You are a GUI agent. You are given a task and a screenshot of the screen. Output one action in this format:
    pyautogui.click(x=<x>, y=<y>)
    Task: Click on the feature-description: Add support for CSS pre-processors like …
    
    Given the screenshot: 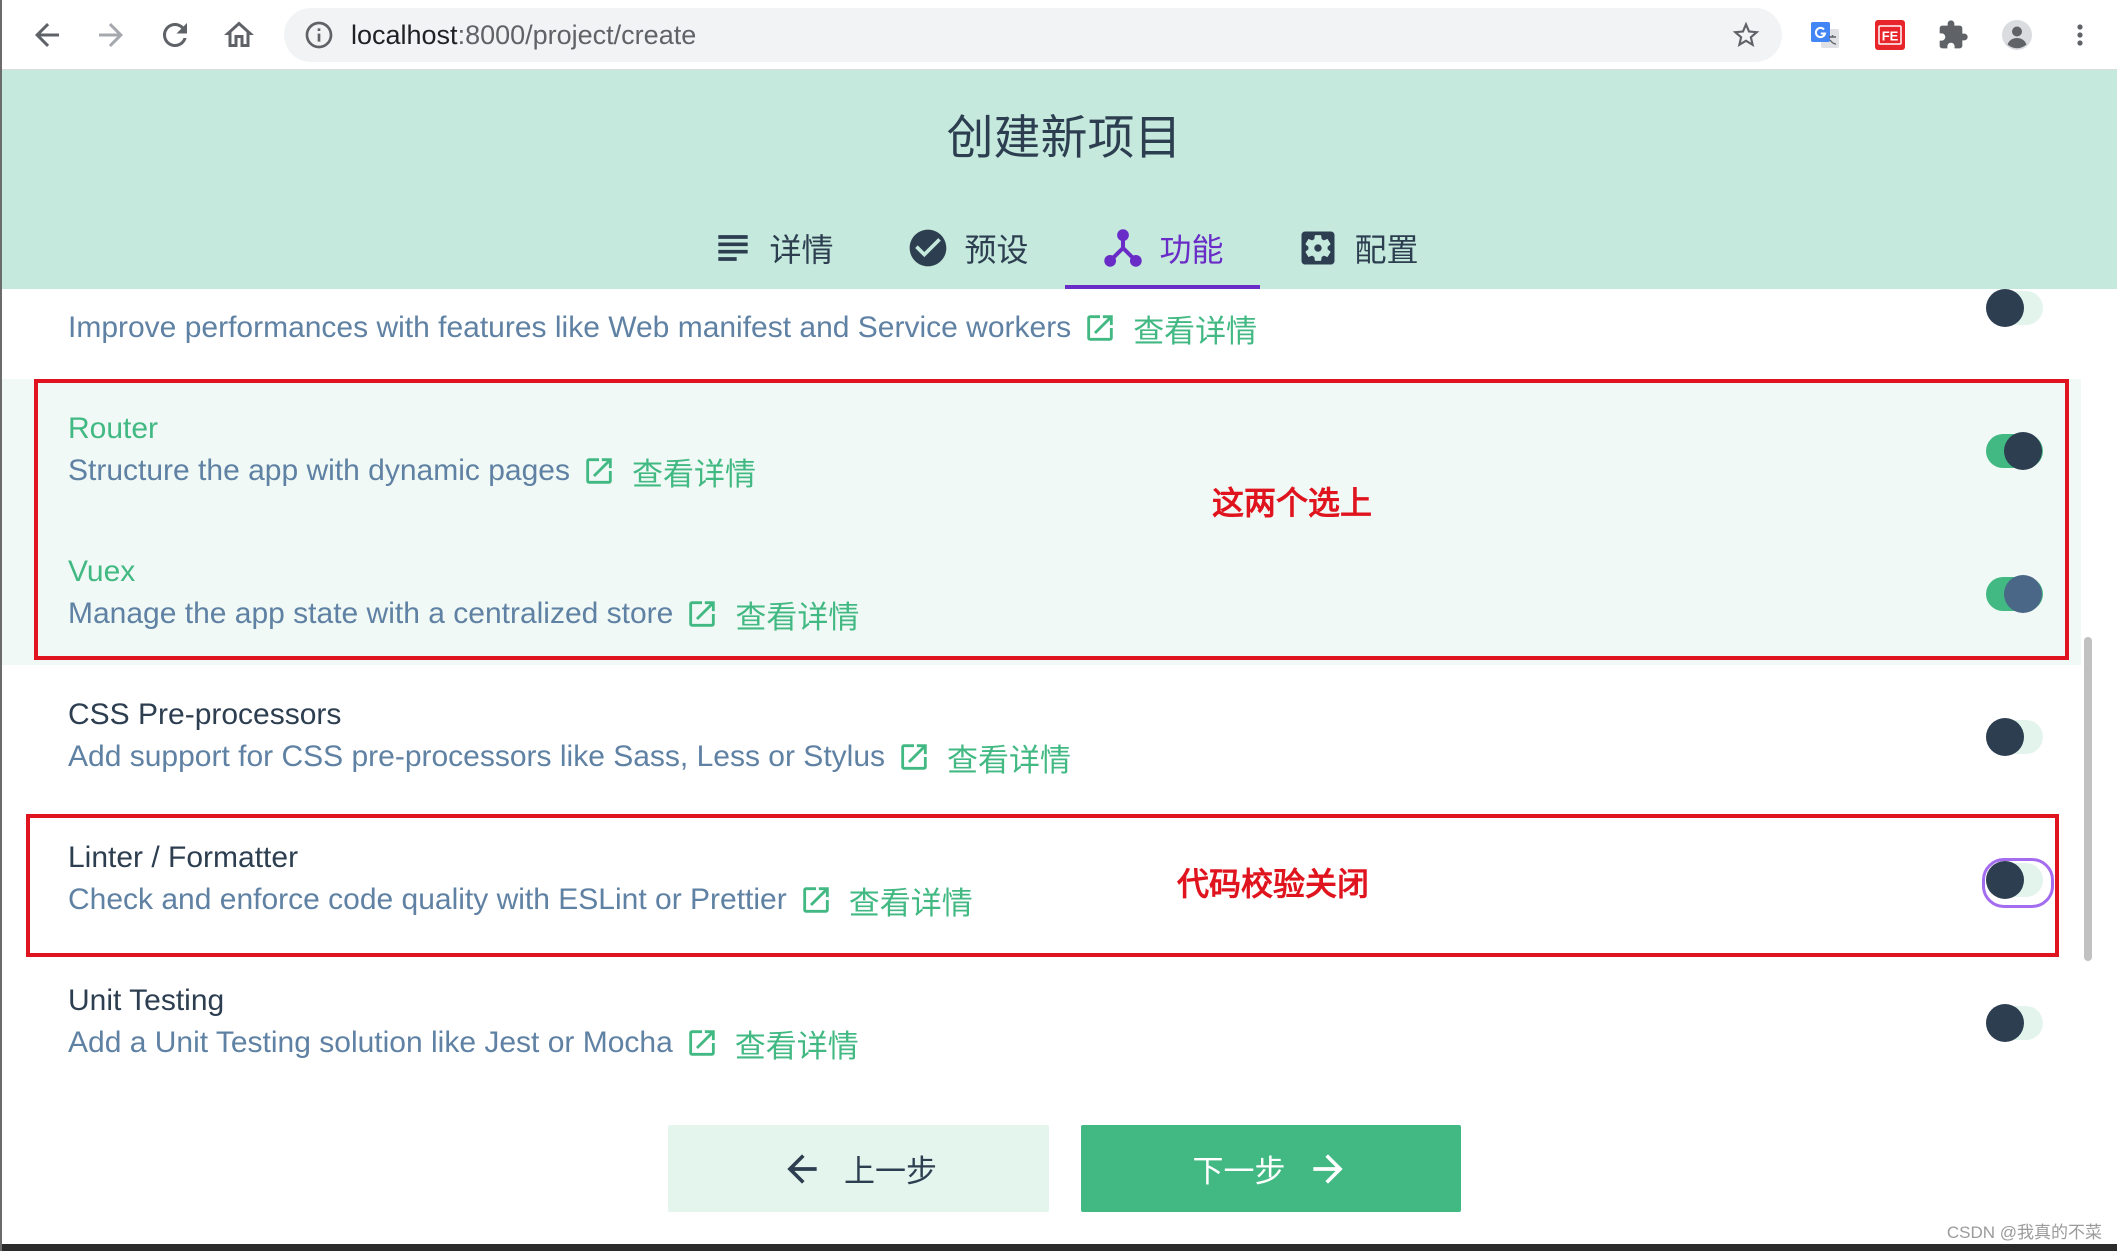 What is the action you would take?
    pyautogui.click(x=477, y=756)
    